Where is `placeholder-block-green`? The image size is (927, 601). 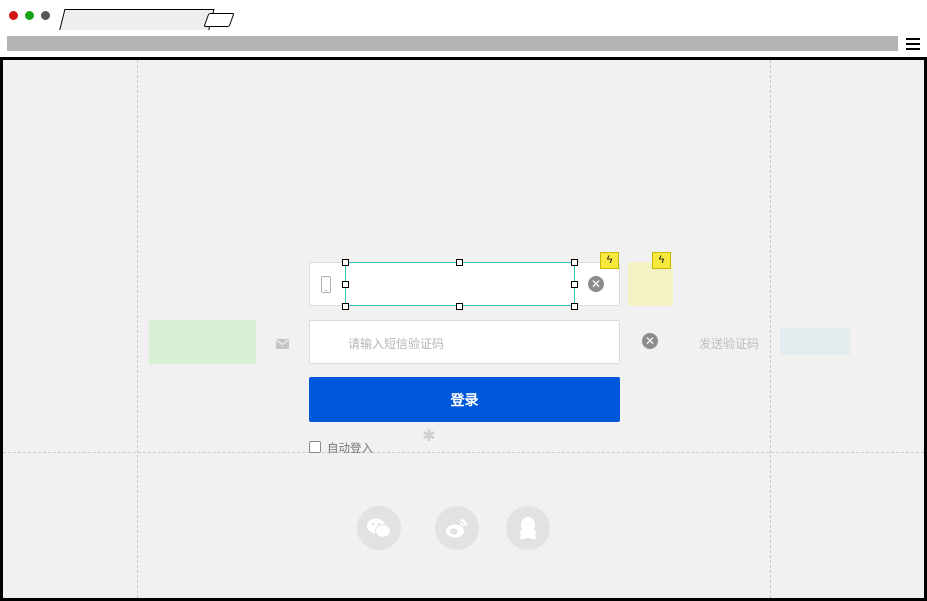 placeholder-block-green is located at coordinates (202, 342).